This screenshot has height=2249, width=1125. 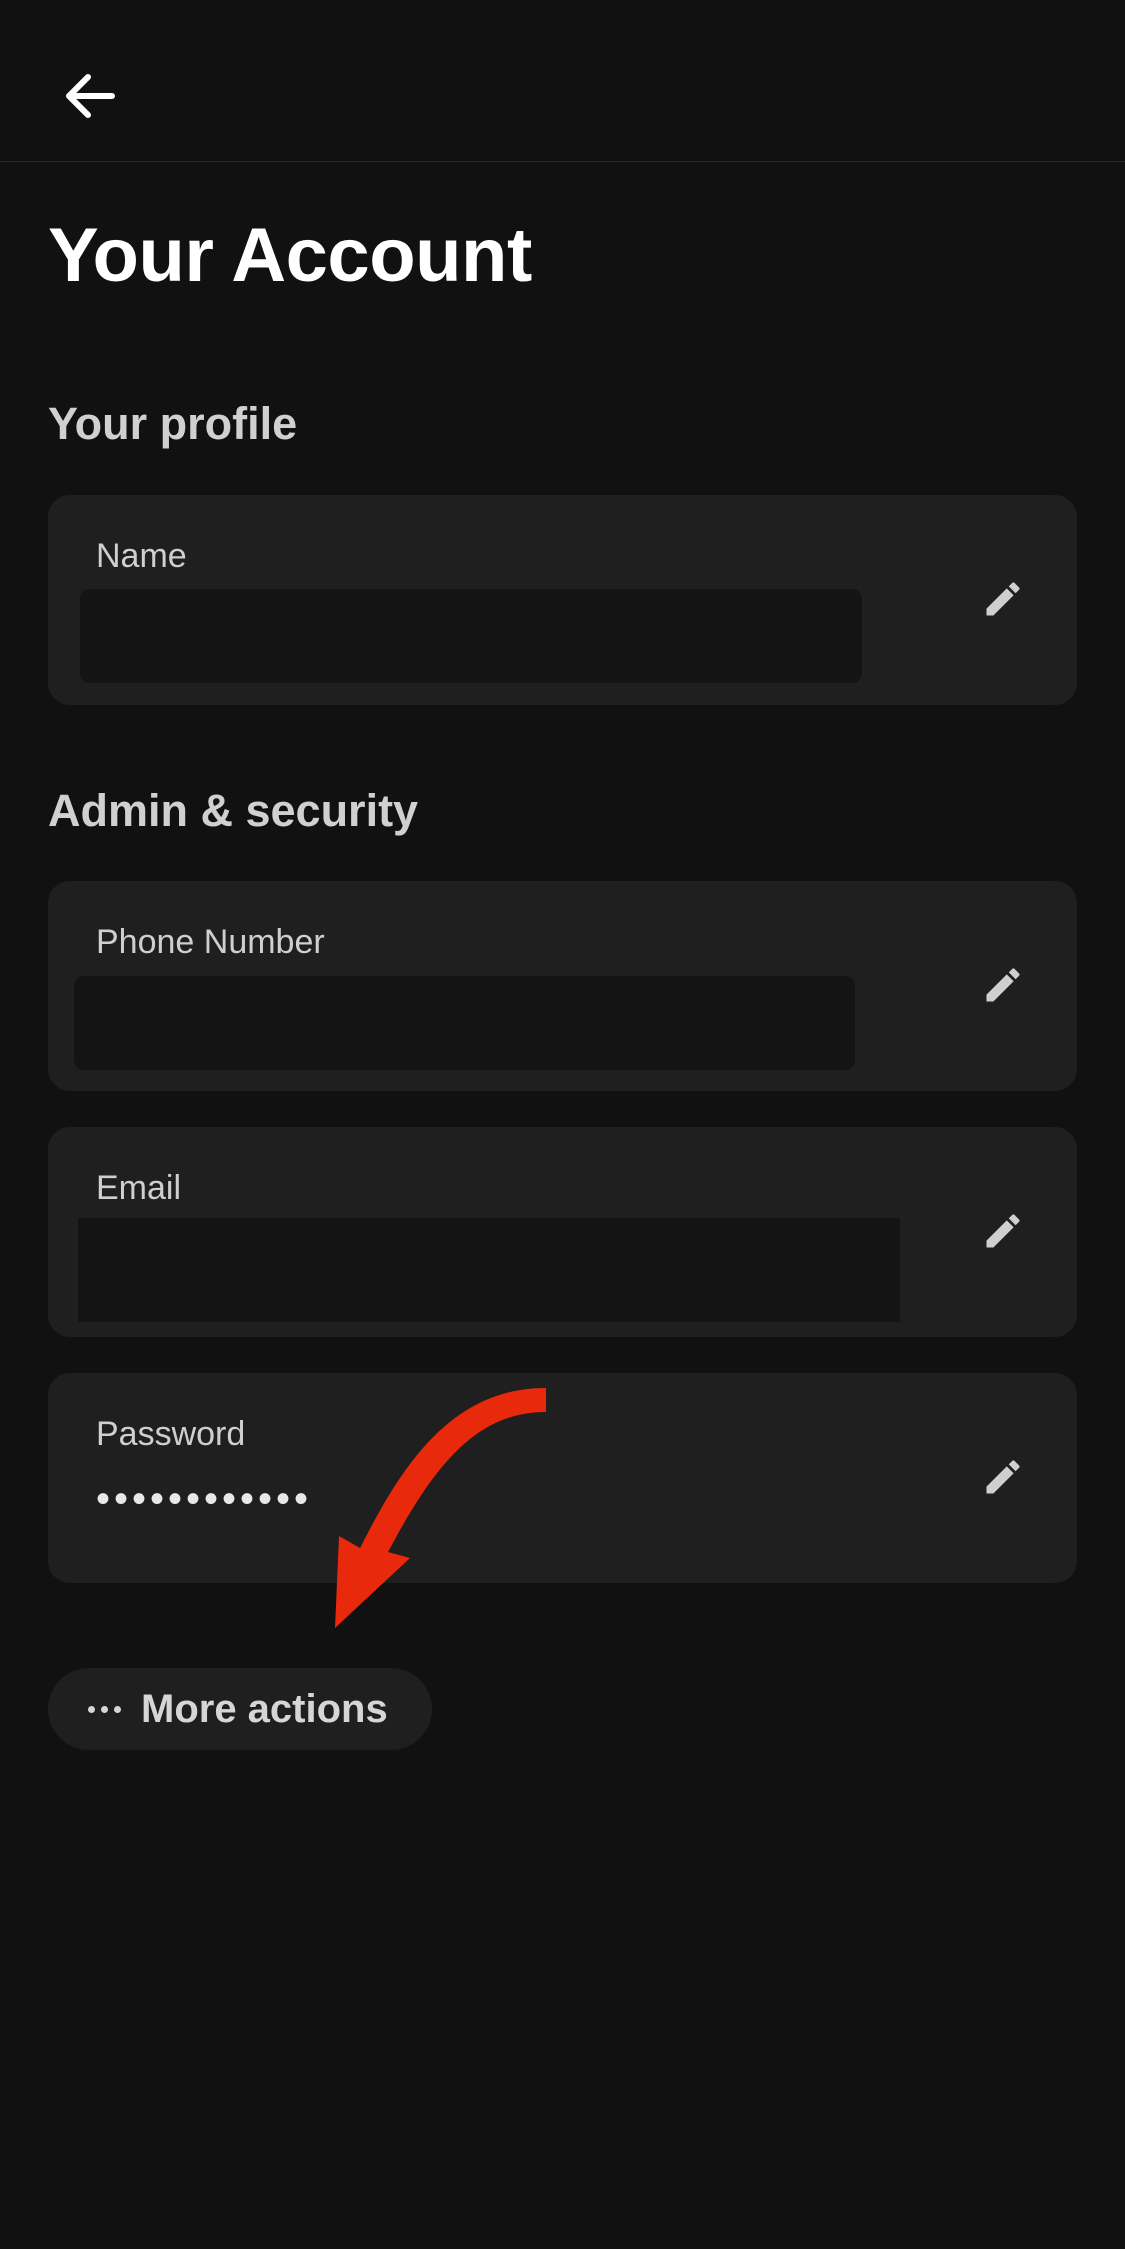 I want to click on section-title-admin-security: Admin & security, so click(x=233, y=810).